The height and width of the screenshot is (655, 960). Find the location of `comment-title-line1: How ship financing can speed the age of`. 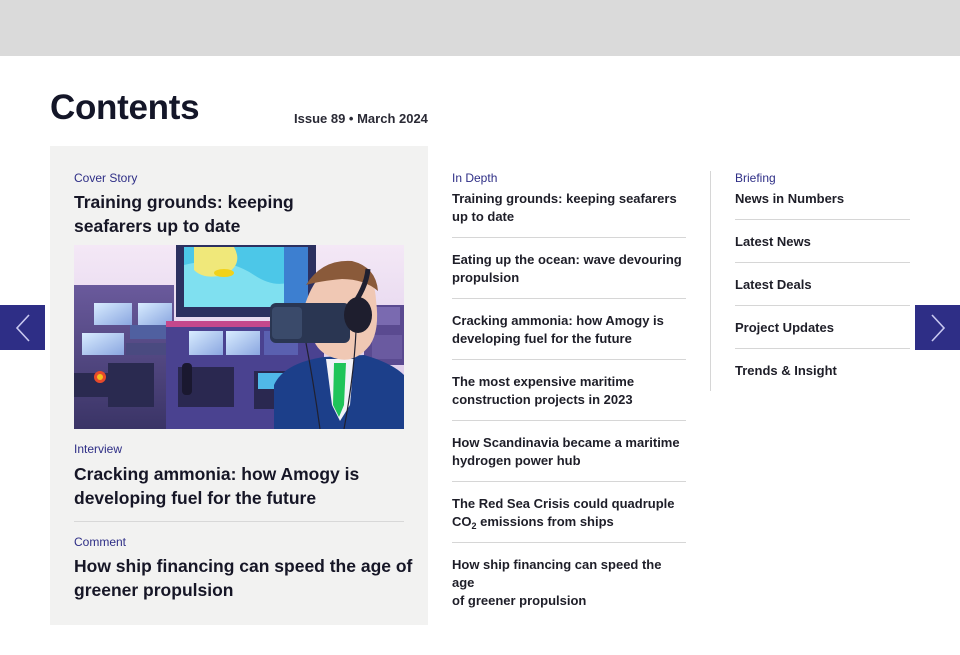

comment-title-line1: How ship financing can speed the age of is located at coordinates (243, 566).